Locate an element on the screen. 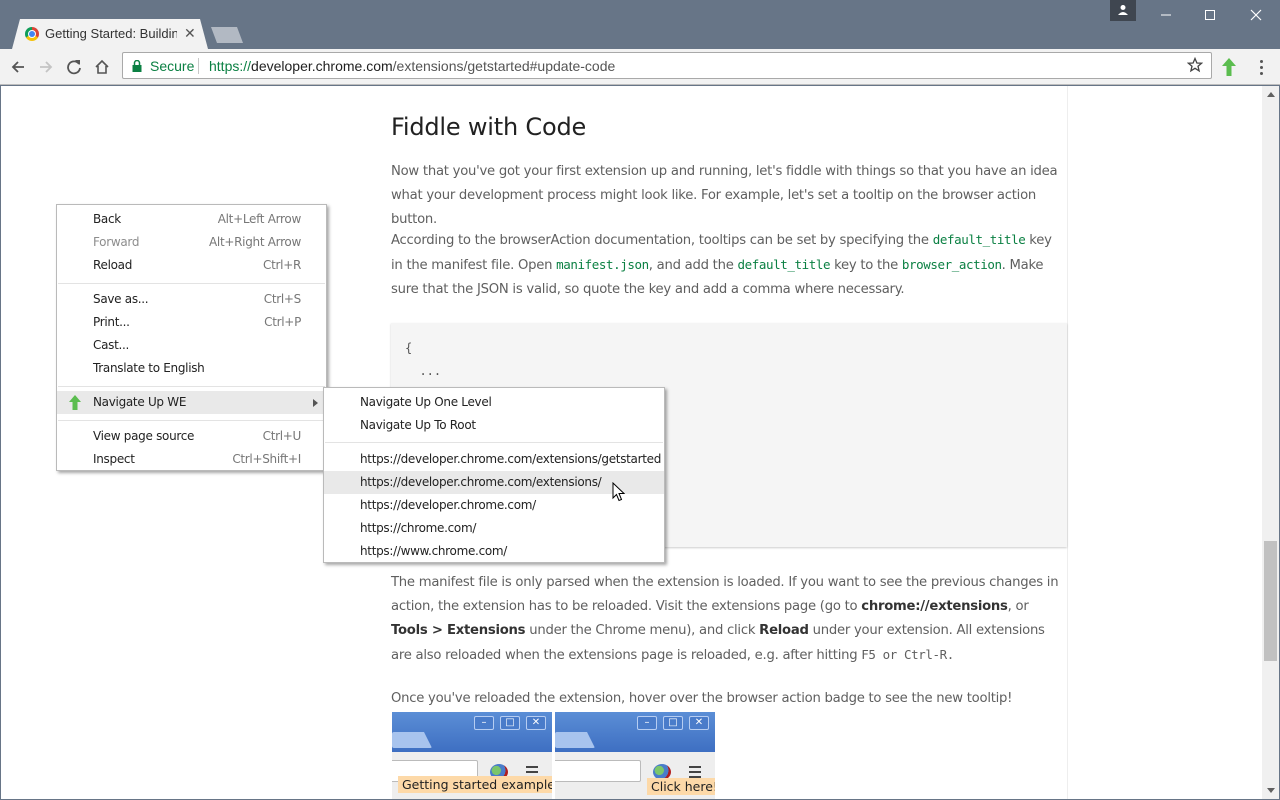 This screenshot has width=1280, height=800. scrollbar-thumb is located at coordinates (1270, 601).